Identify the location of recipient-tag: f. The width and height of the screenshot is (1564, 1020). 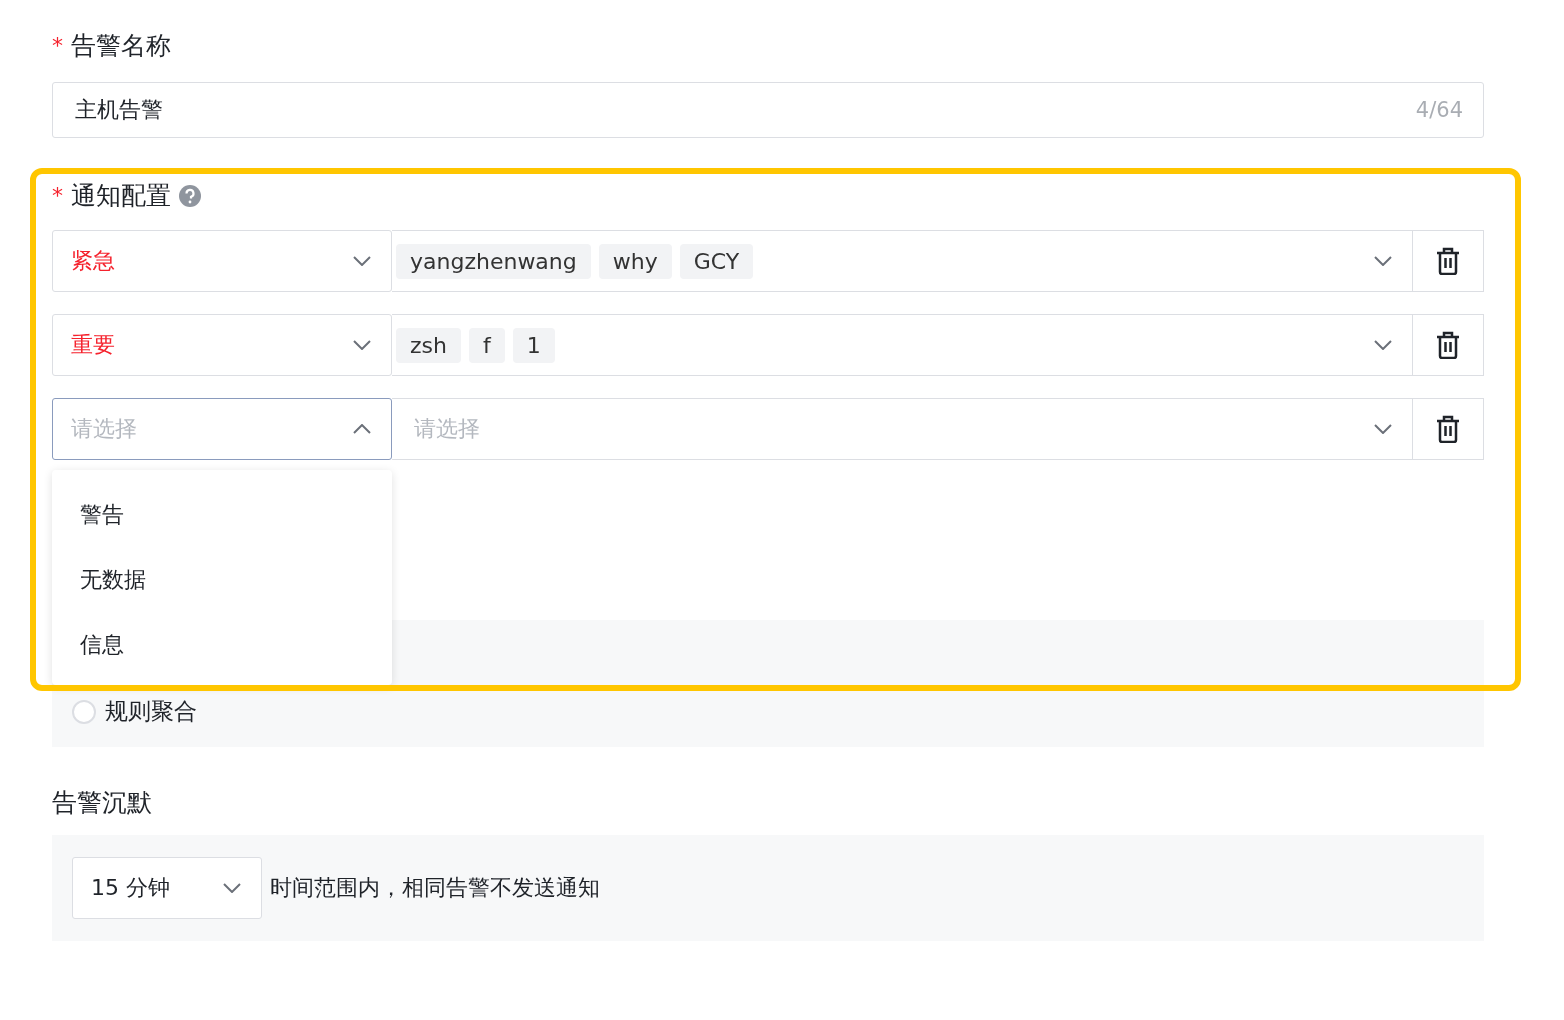
(486, 345).